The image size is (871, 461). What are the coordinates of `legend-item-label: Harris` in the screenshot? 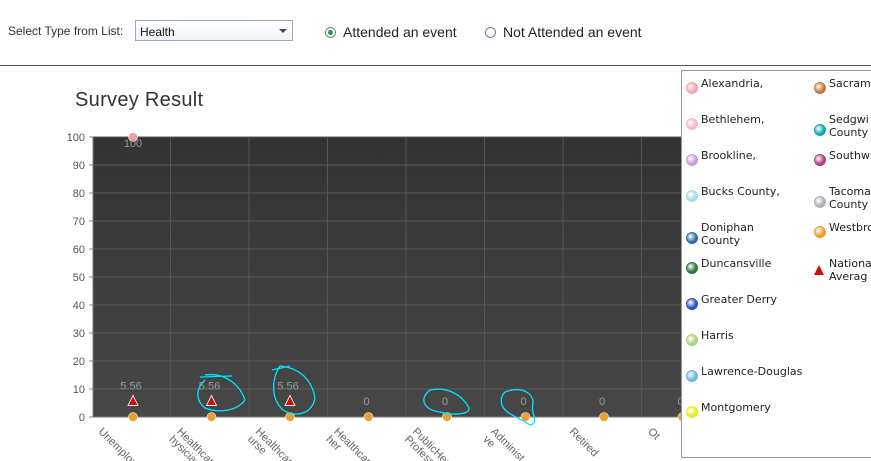 It's located at (717, 335).